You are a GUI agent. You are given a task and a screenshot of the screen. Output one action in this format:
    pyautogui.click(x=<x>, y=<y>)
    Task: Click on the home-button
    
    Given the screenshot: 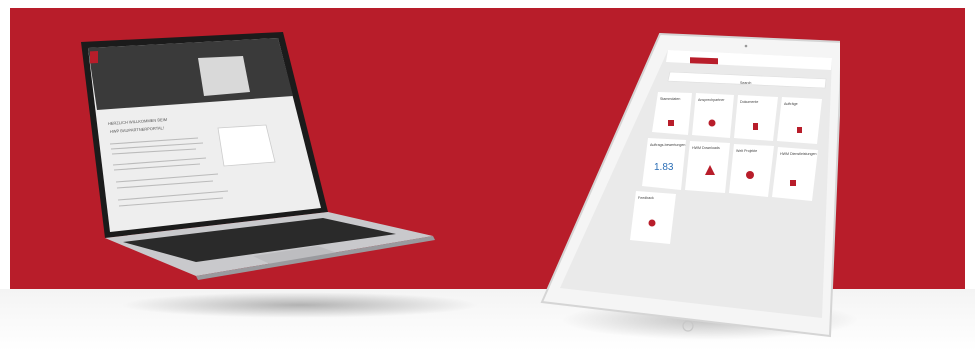 What is the action you would take?
    pyautogui.click(x=688, y=326)
    